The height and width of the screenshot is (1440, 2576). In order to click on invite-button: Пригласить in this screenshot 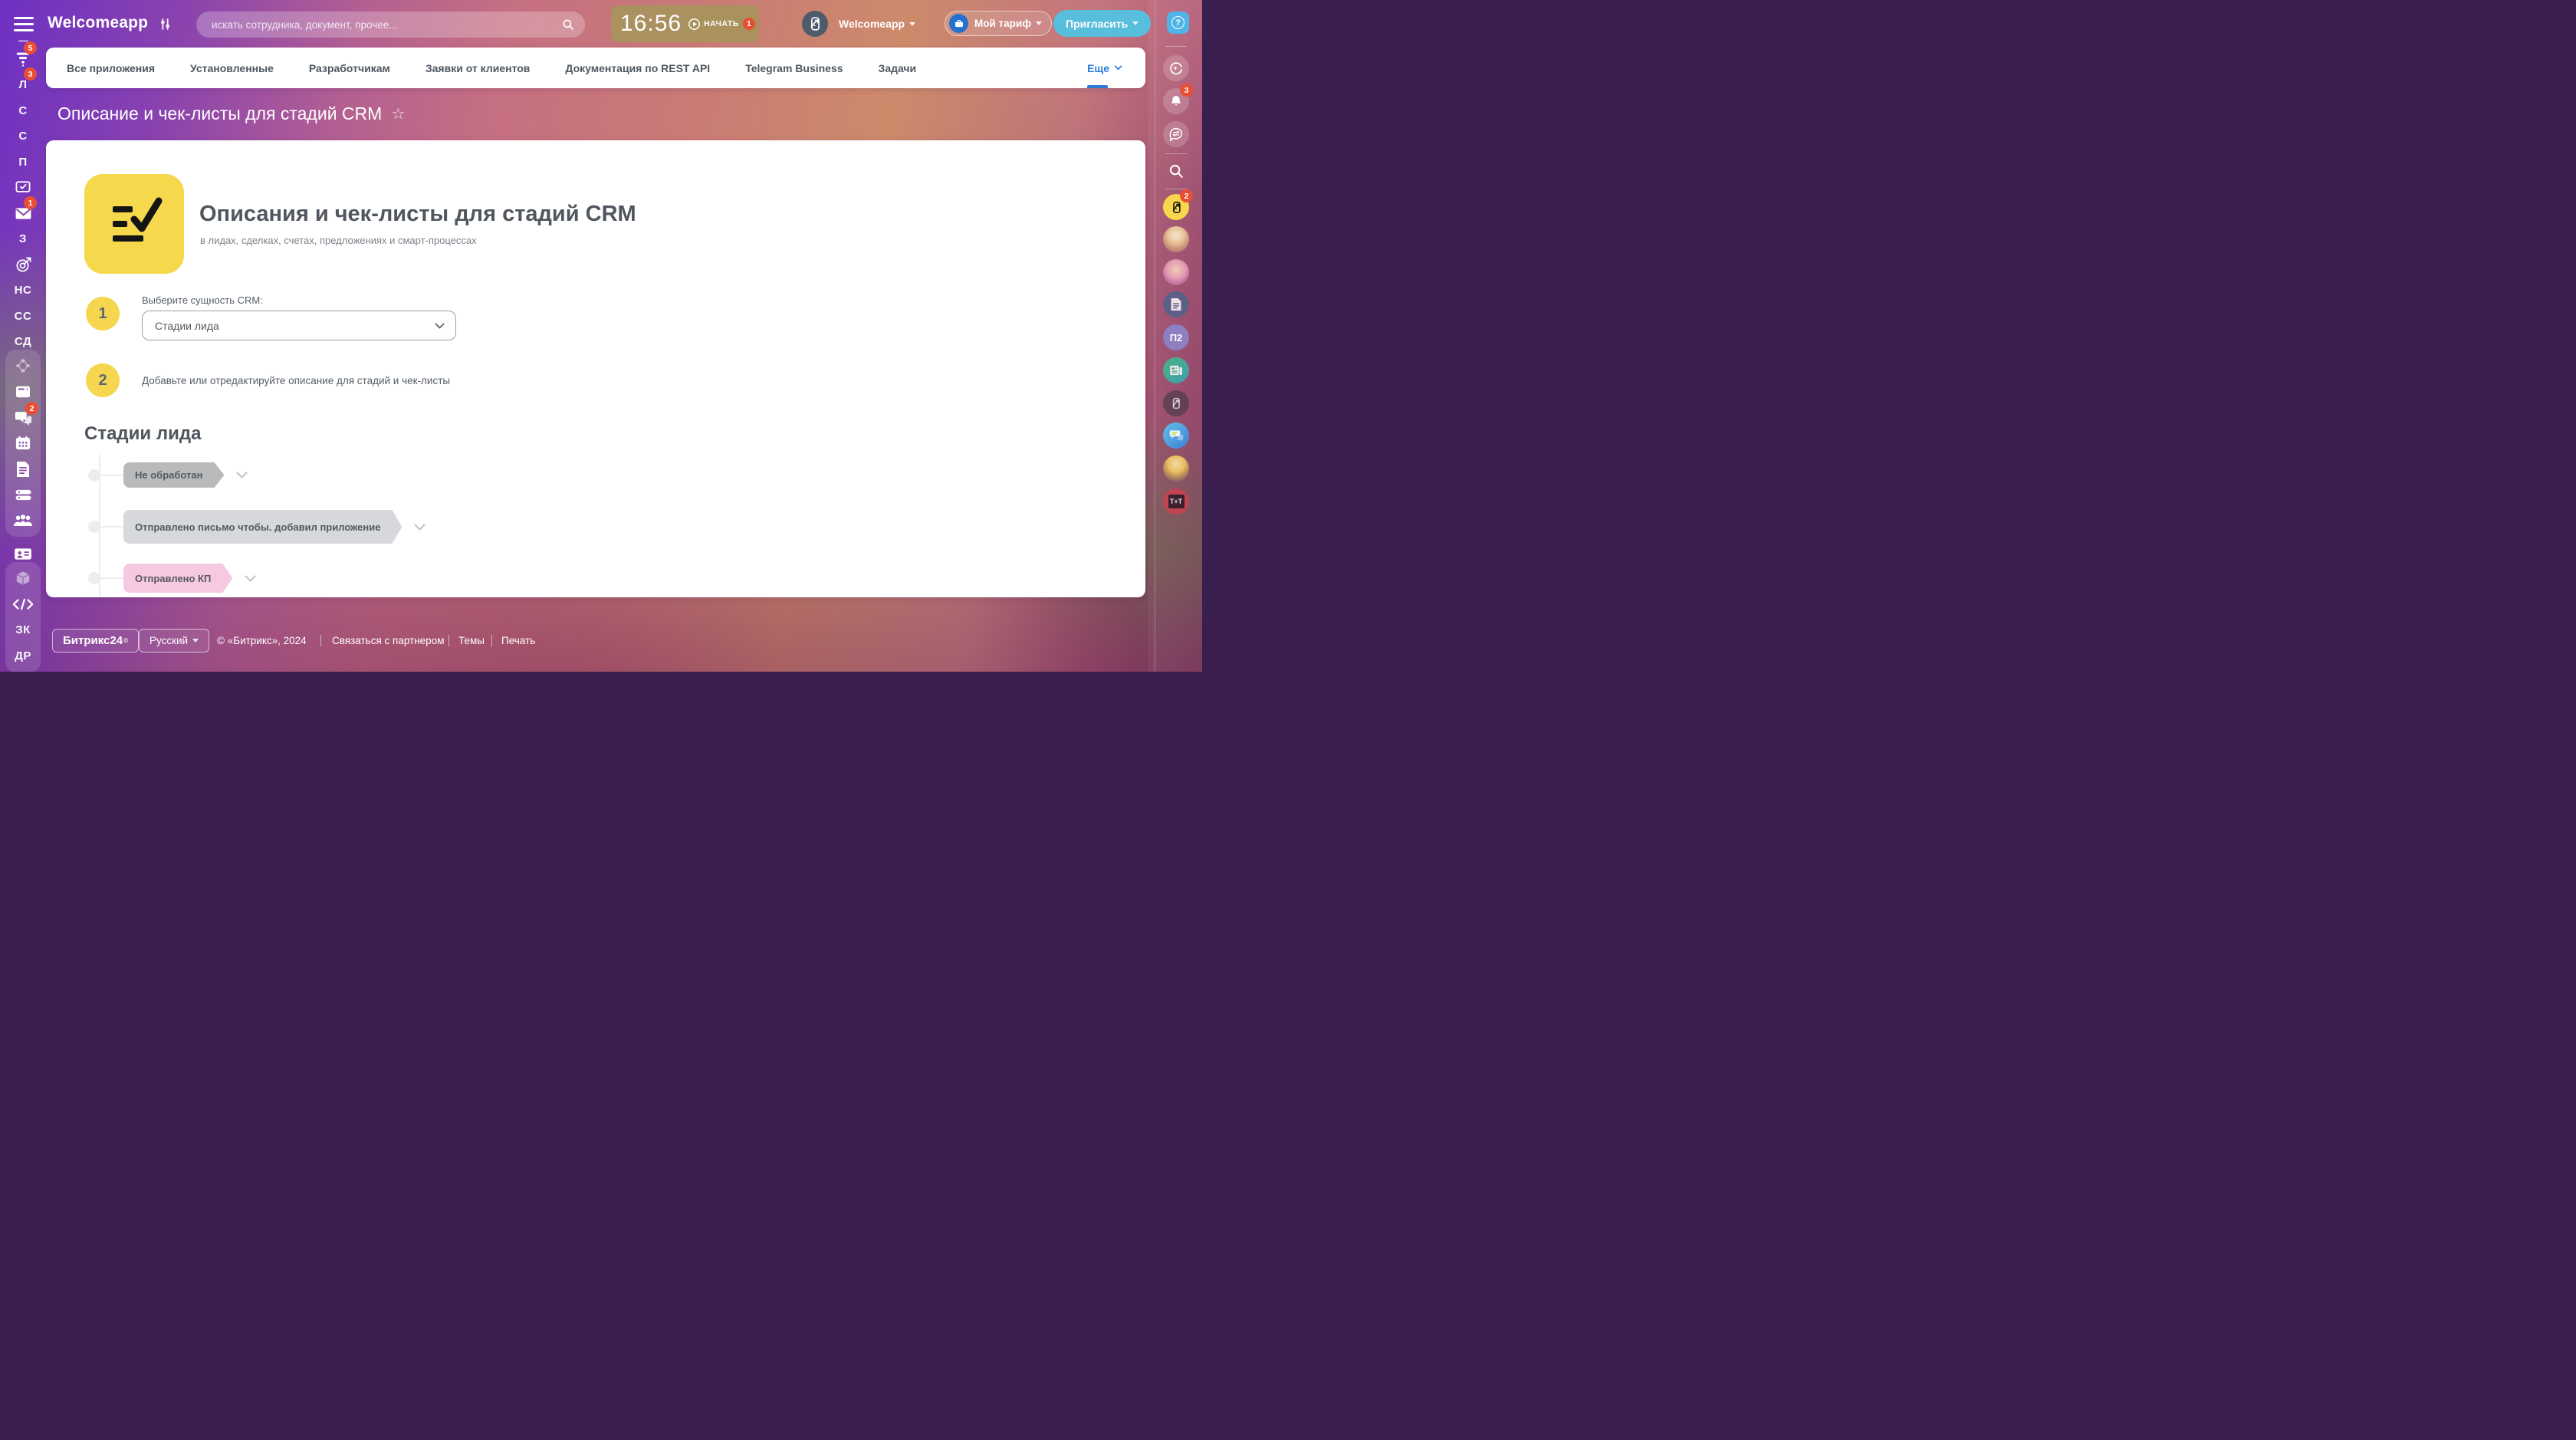, I will do `click(1102, 23)`.